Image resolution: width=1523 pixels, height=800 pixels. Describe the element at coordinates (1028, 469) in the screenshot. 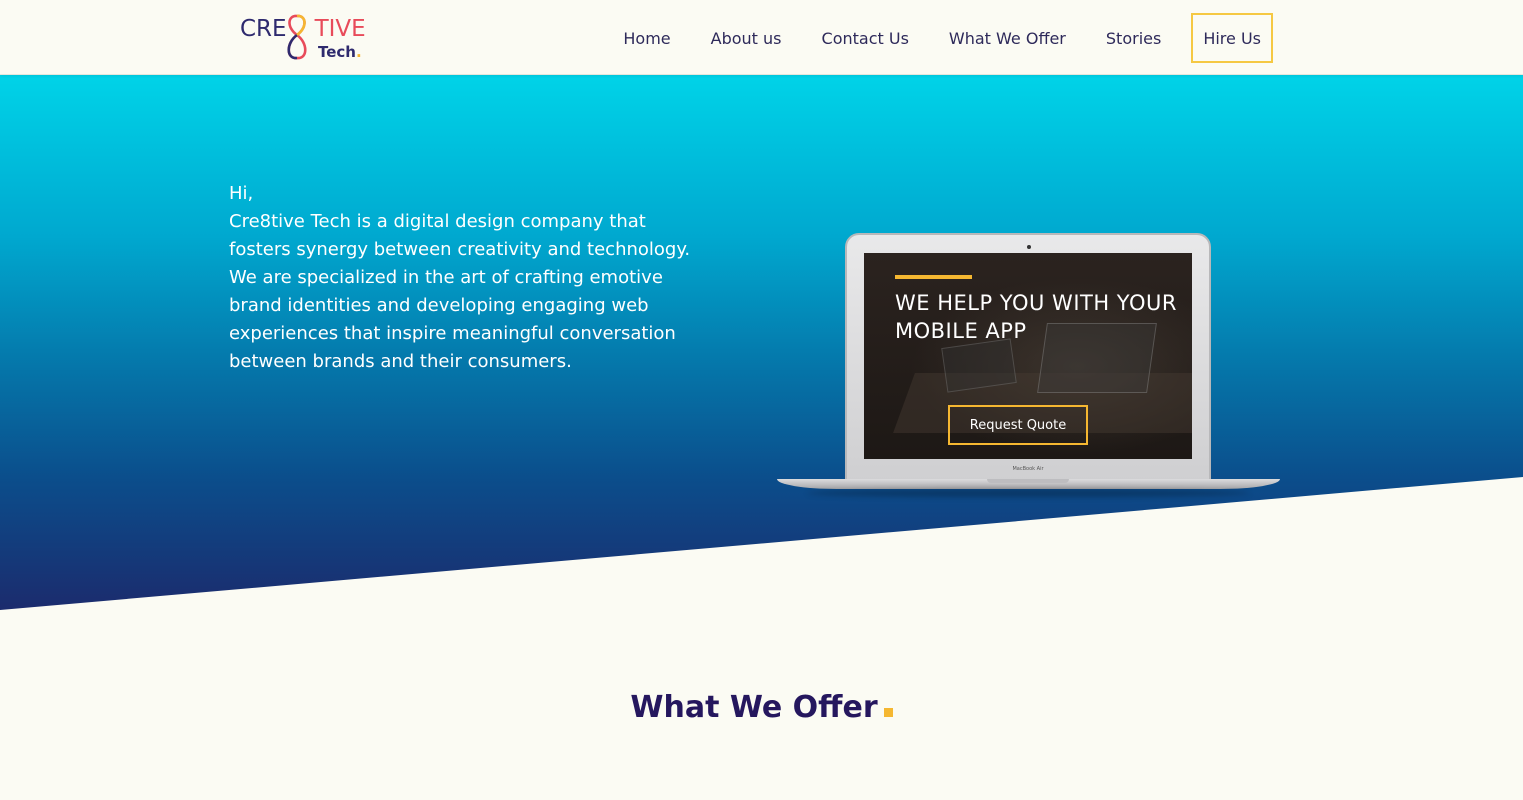

I see `device-label: MacBook Air` at that location.